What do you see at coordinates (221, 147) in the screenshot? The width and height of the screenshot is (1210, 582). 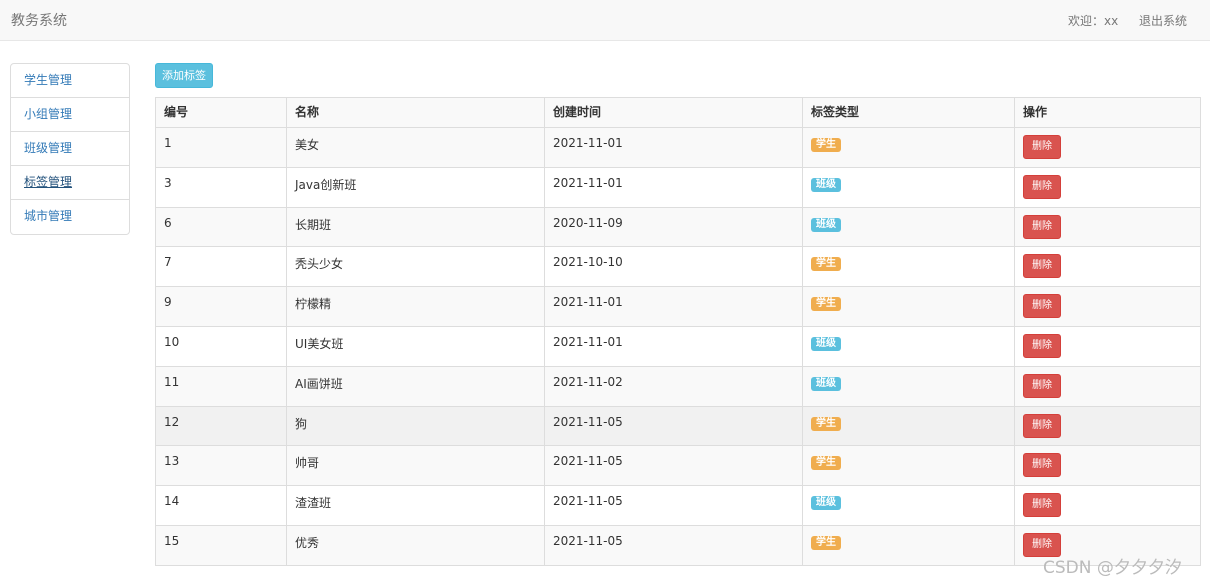 I see `cell-id: 1` at bounding box center [221, 147].